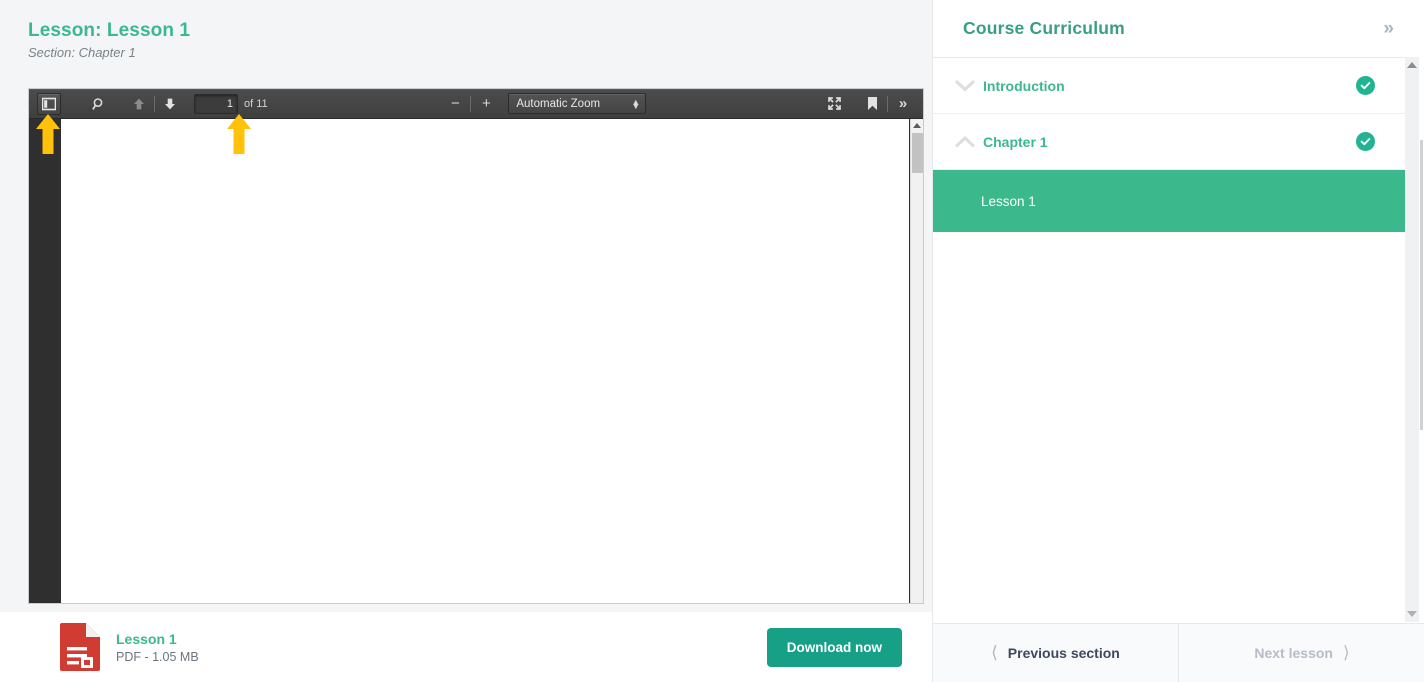 This screenshot has width=1424, height=682. Describe the element at coordinates (916, 361) in the screenshot. I see `pdf-scrollbar` at that location.